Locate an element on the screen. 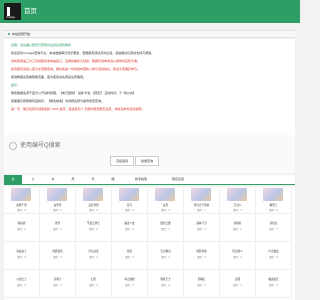  card-item: 海之歌姬 费用：5 is located at coordinates (130, 284).